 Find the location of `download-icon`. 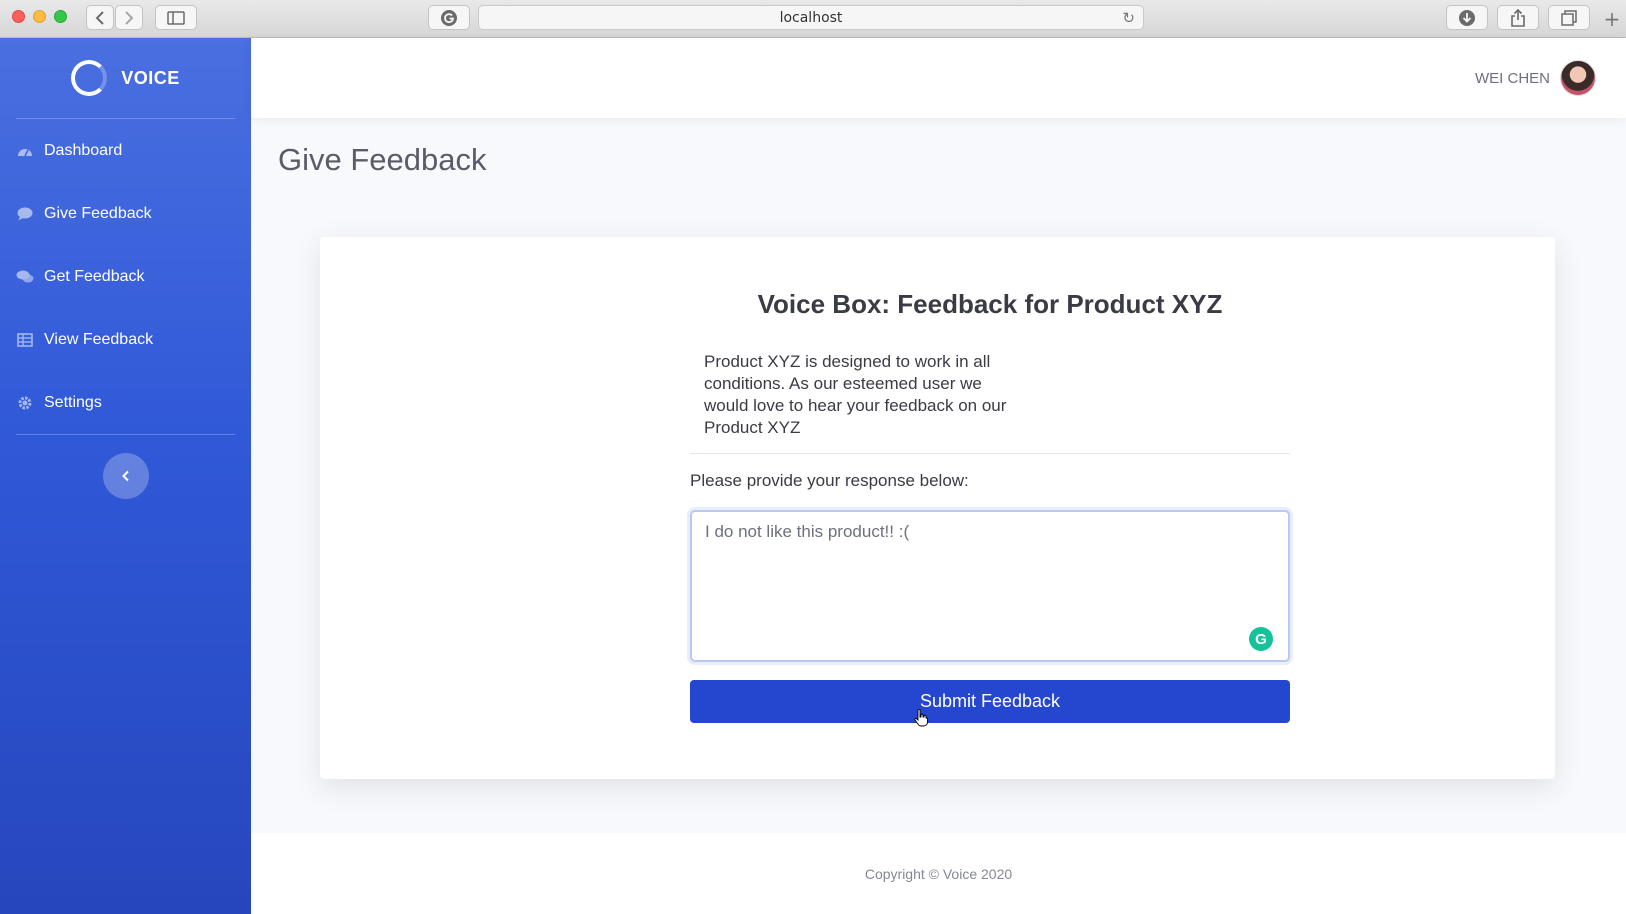

download-icon is located at coordinates (1467, 17).